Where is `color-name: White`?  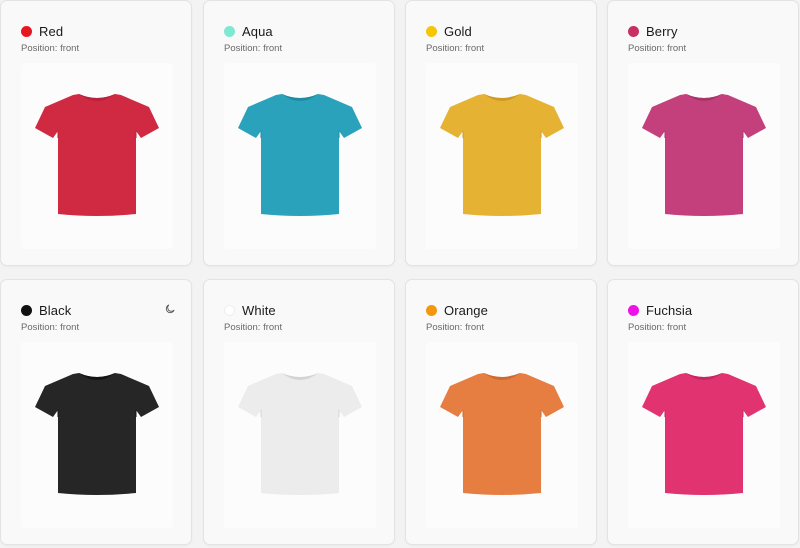 color-name: White is located at coordinates (259, 310).